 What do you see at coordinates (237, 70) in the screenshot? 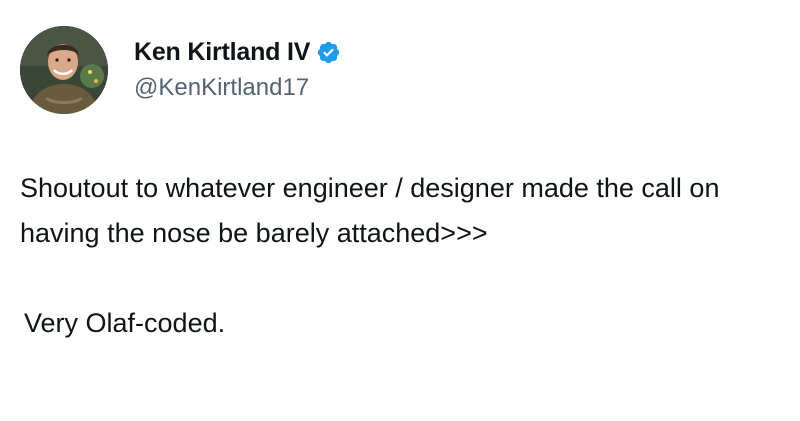
I see `author-names: Ken Kirtland IV @KenKirtland17` at bounding box center [237, 70].